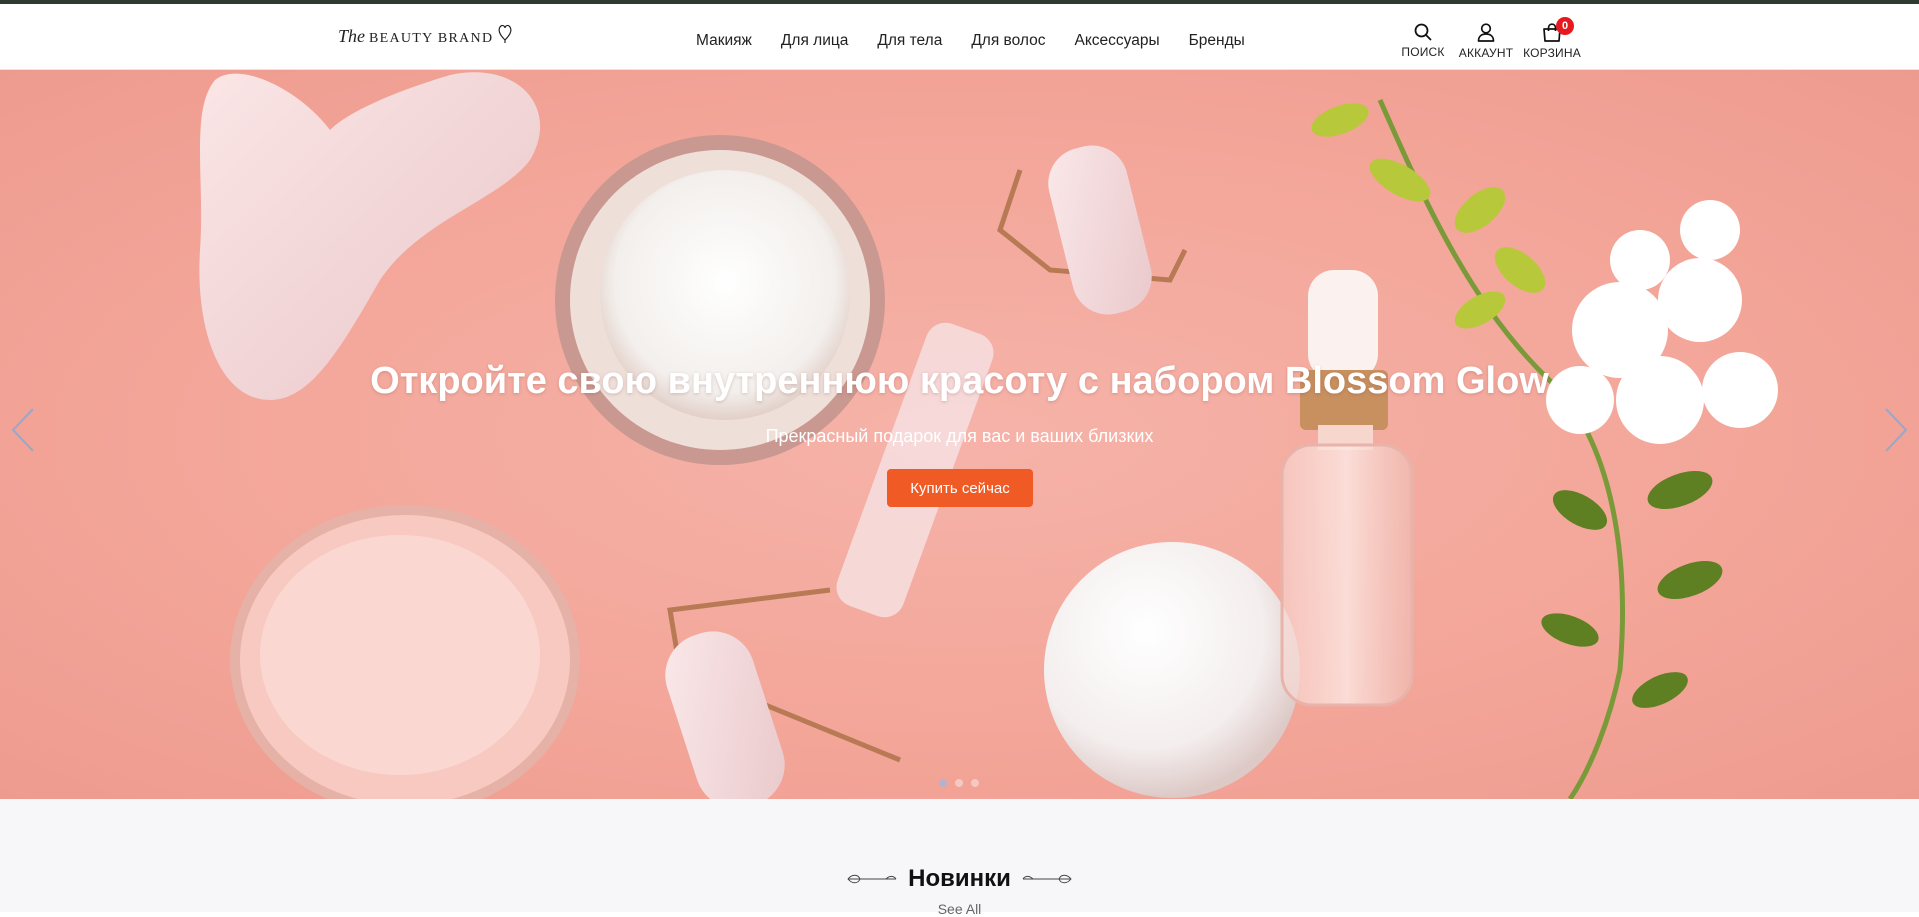 Image resolution: width=1919 pixels, height=917 pixels. I want to click on header-actions: ПОИСК АККАУНТ 0 КОРЗИНА, so click(1488, 41).